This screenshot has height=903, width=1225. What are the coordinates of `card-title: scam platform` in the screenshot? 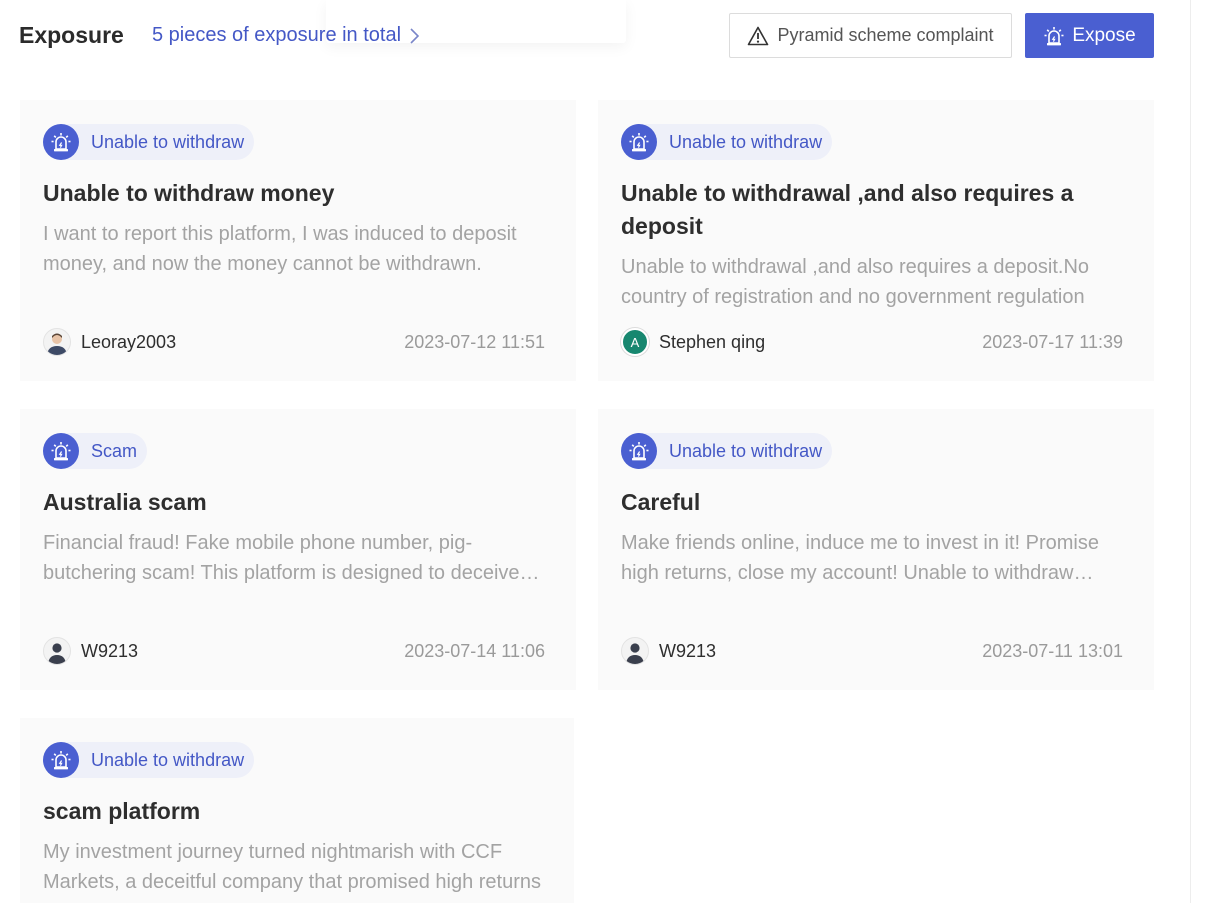 It's located at (122, 811).